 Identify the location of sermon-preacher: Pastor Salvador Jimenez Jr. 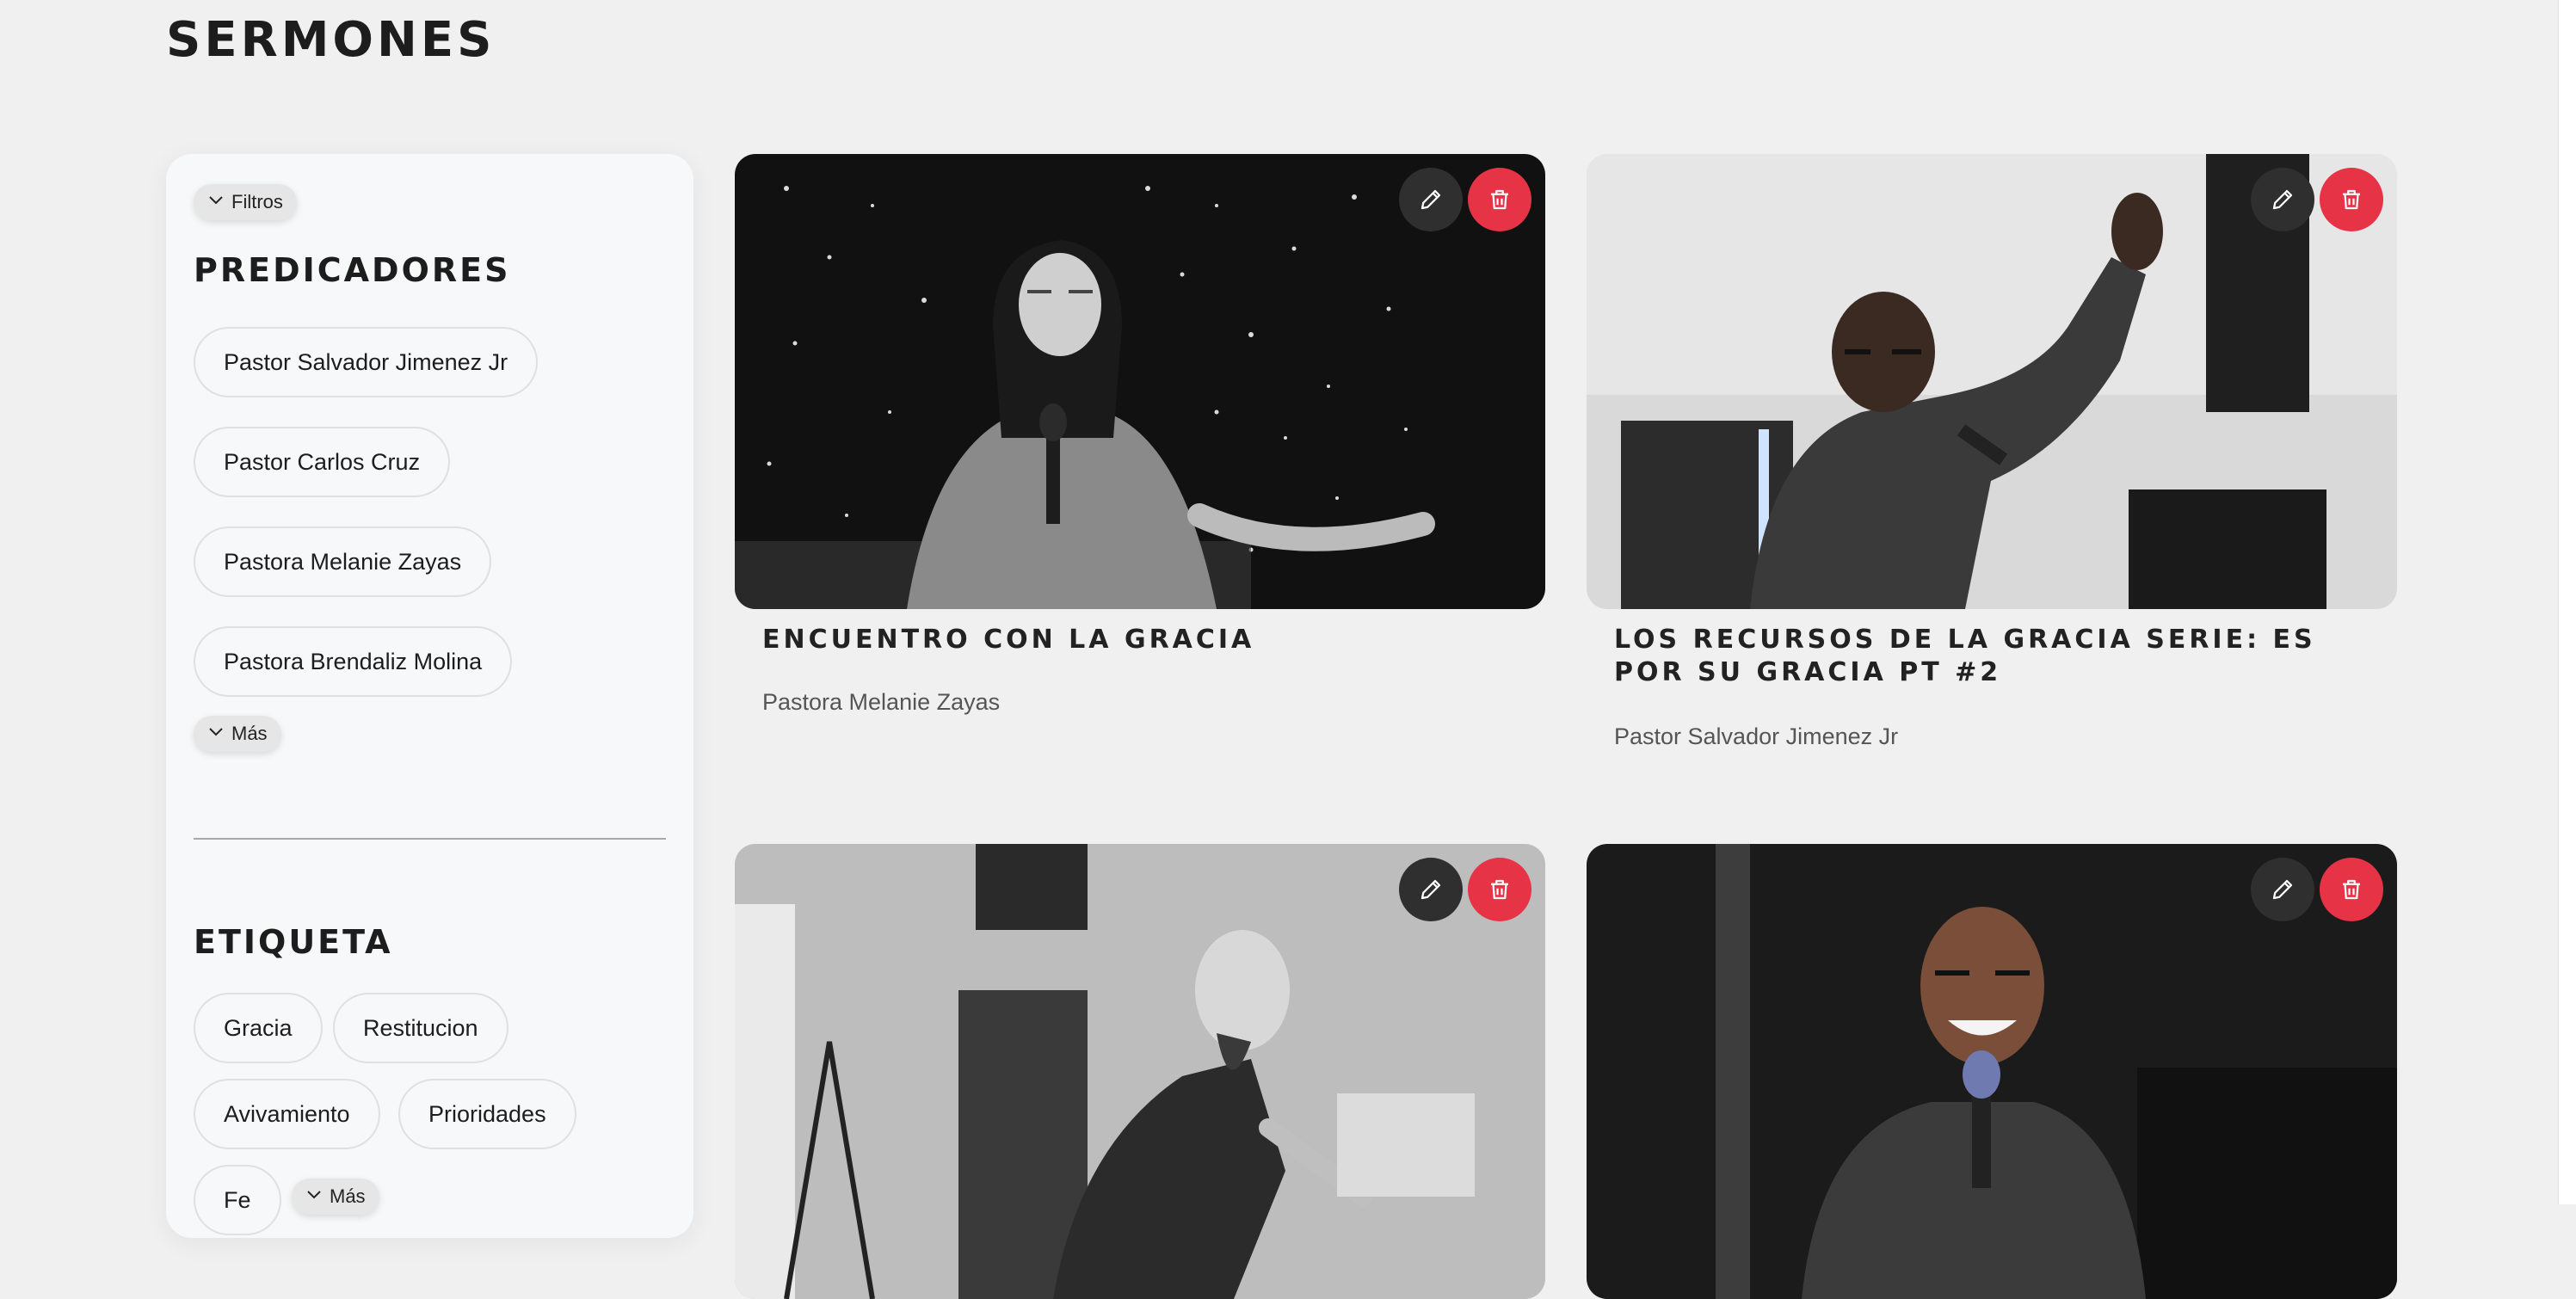
(1757, 736).